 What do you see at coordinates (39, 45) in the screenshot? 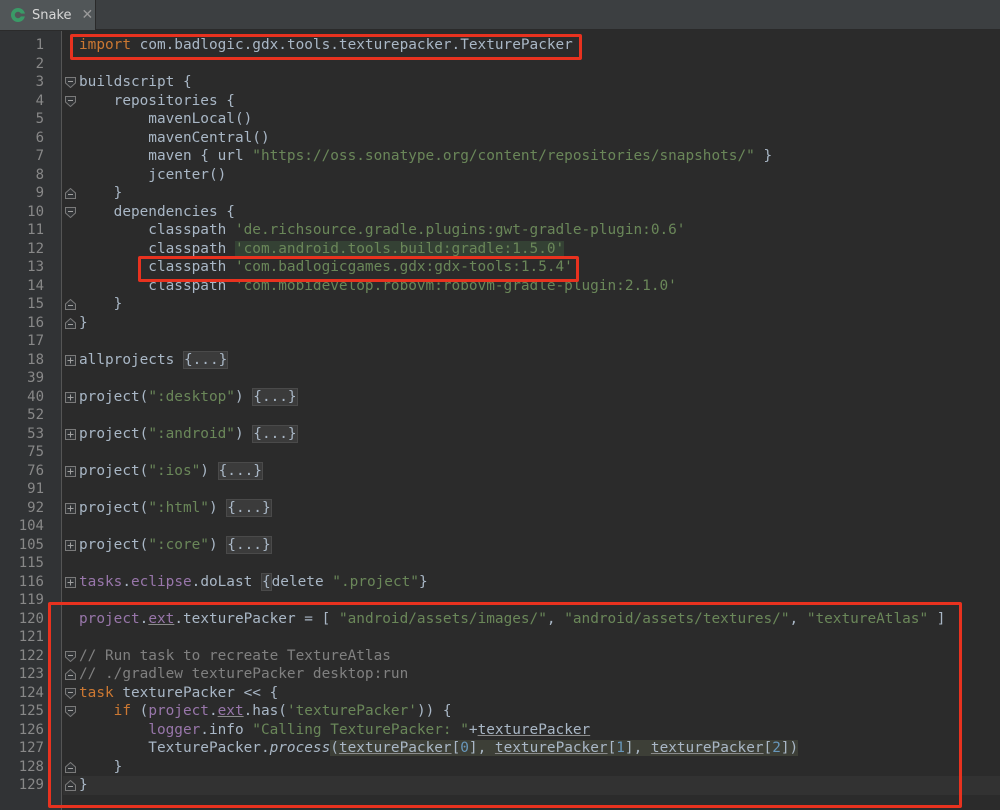
I see `line-number: 1` at bounding box center [39, 45].